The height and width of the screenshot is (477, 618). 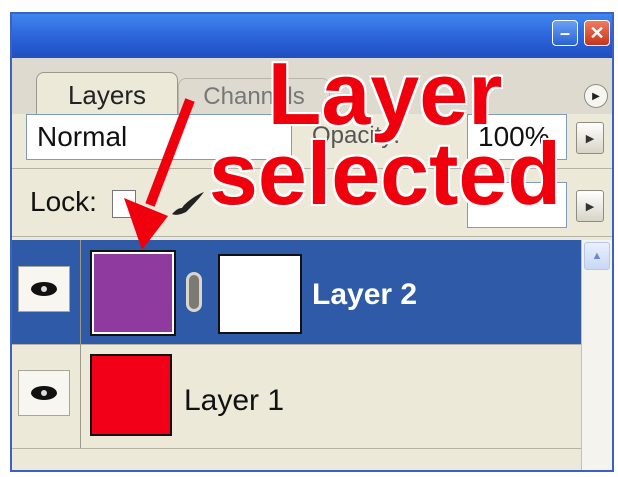 What do you see at coordinates (107, 94) in the screenshot?
I see `tab-layers: Layers` at bounding box center [107, 94].